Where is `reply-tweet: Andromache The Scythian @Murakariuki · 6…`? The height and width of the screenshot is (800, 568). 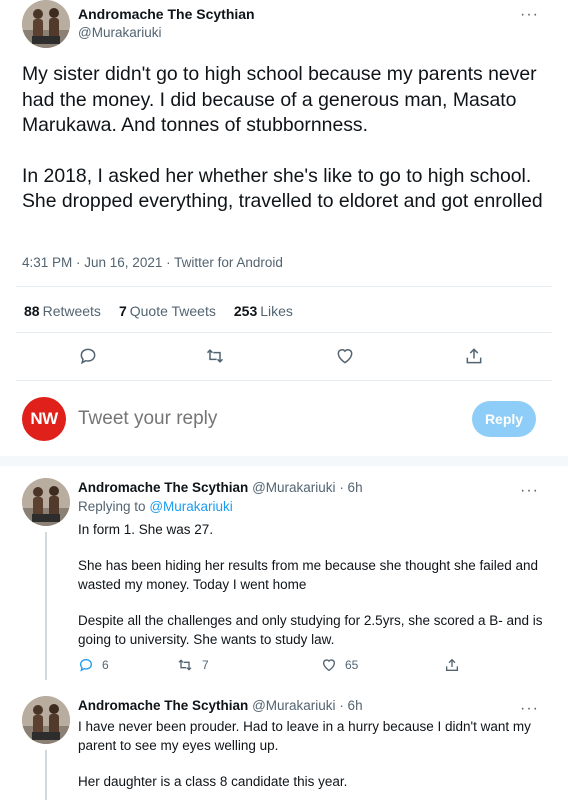 reply-tweet: Andromache The Scythian @Murakariuki · 6… is located at coordinates (284, 748).